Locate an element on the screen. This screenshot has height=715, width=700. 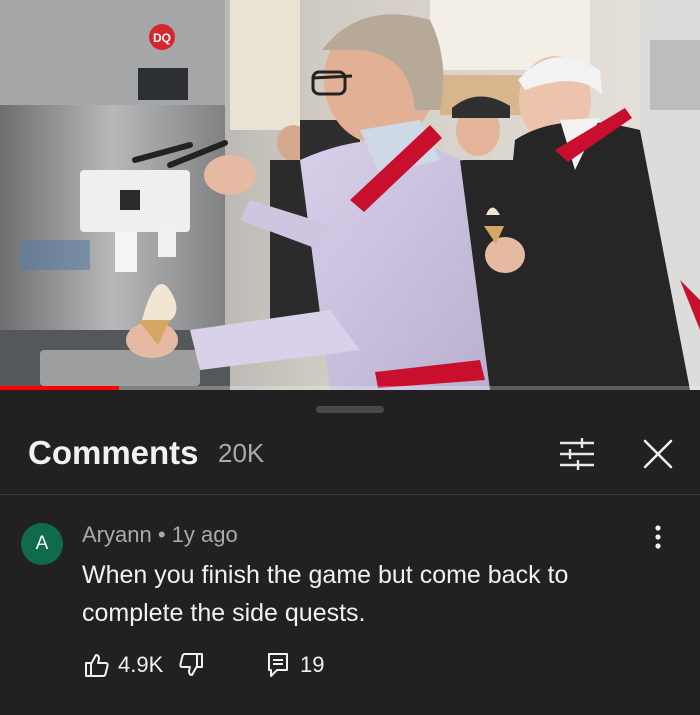
svg-text: DQ is located at coordinates (162, 38).